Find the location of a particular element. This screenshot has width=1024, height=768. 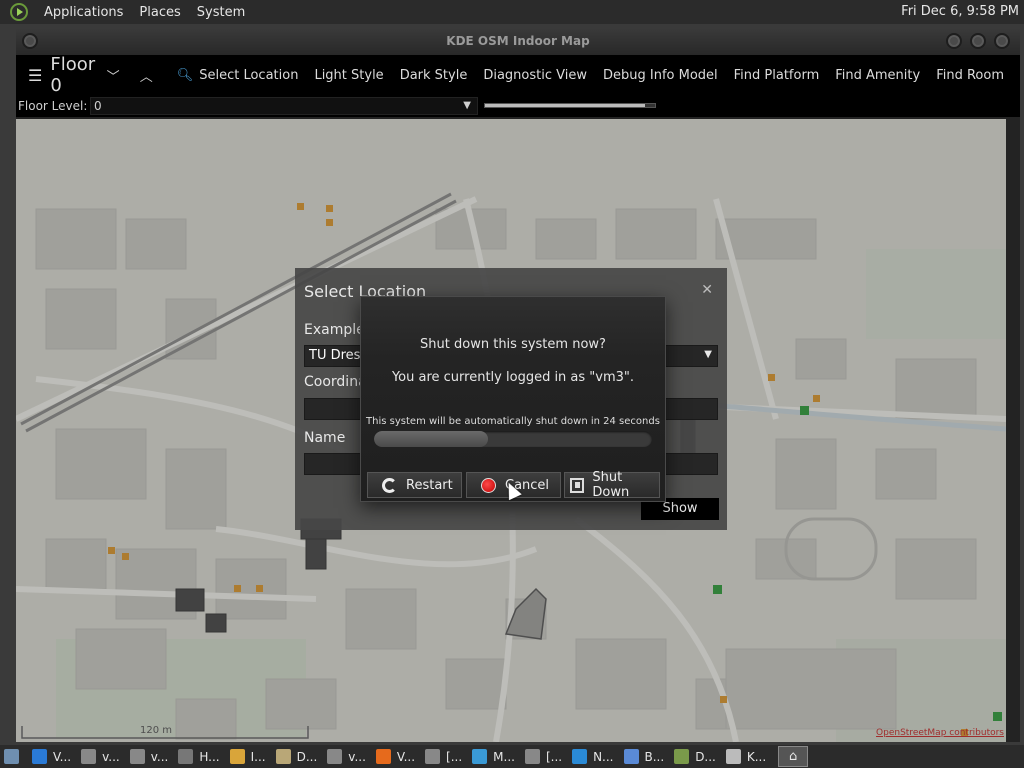

menu-applications: Applications is located at coordinates (83, 12).